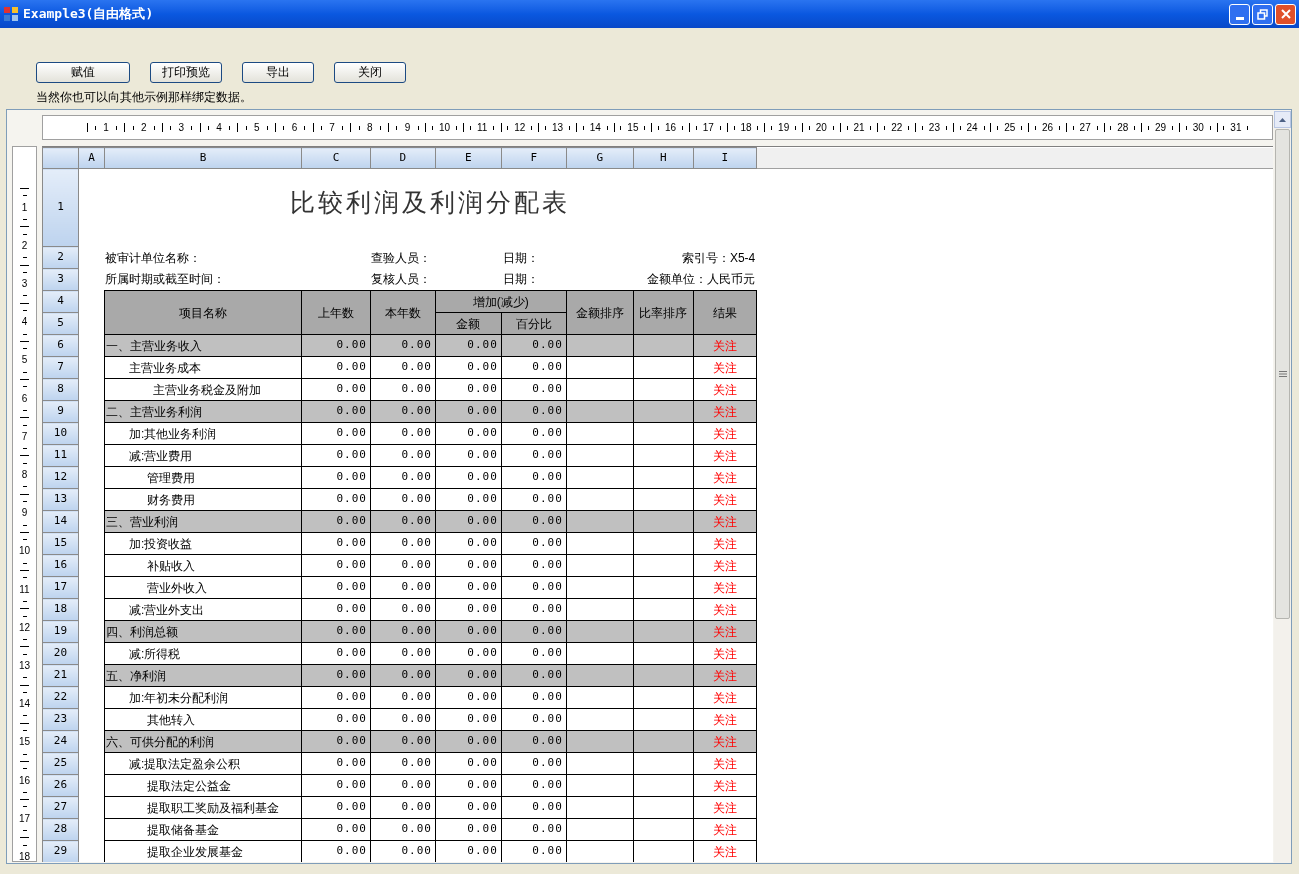 The width and height of the screenshot is (1299, 874). I want to click on row-header: 23, so click(60, 719).